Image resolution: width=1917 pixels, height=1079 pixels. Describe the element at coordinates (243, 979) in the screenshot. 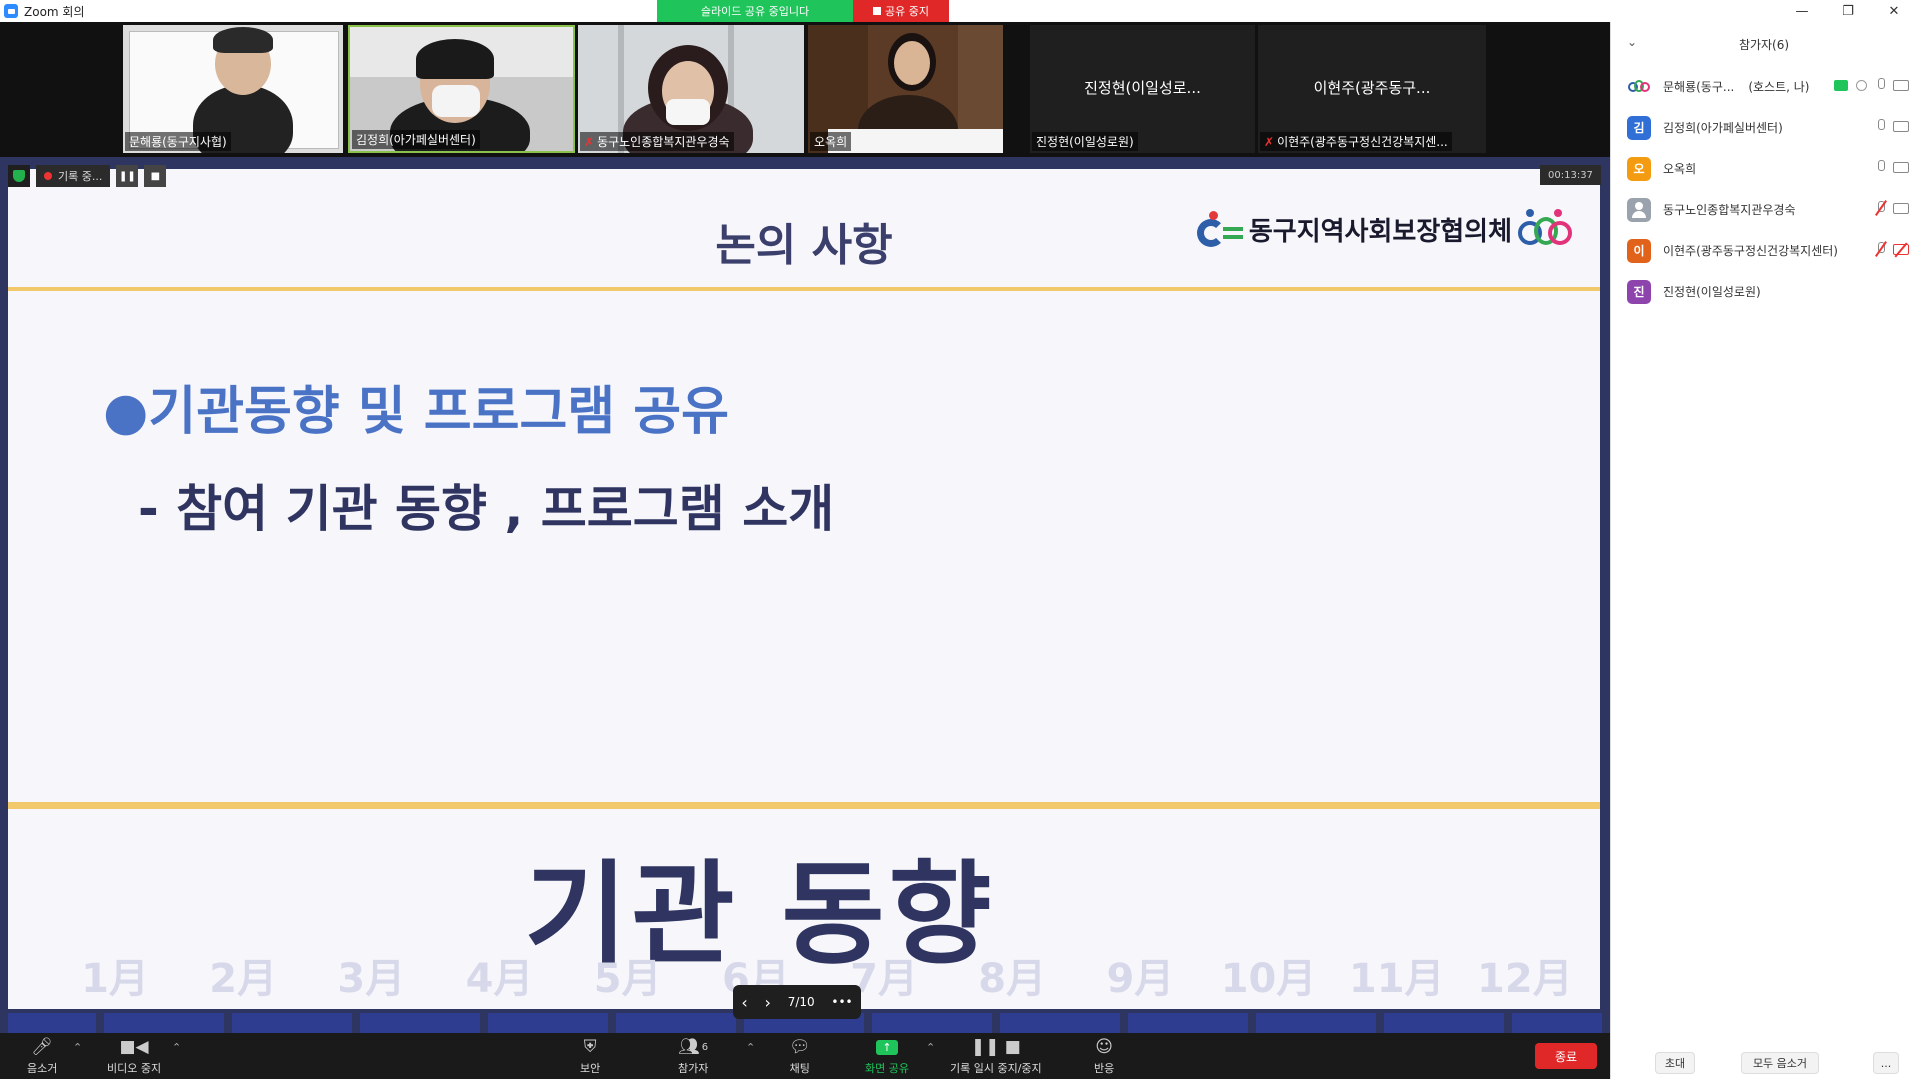

I see `month-label: 2月` at that location.